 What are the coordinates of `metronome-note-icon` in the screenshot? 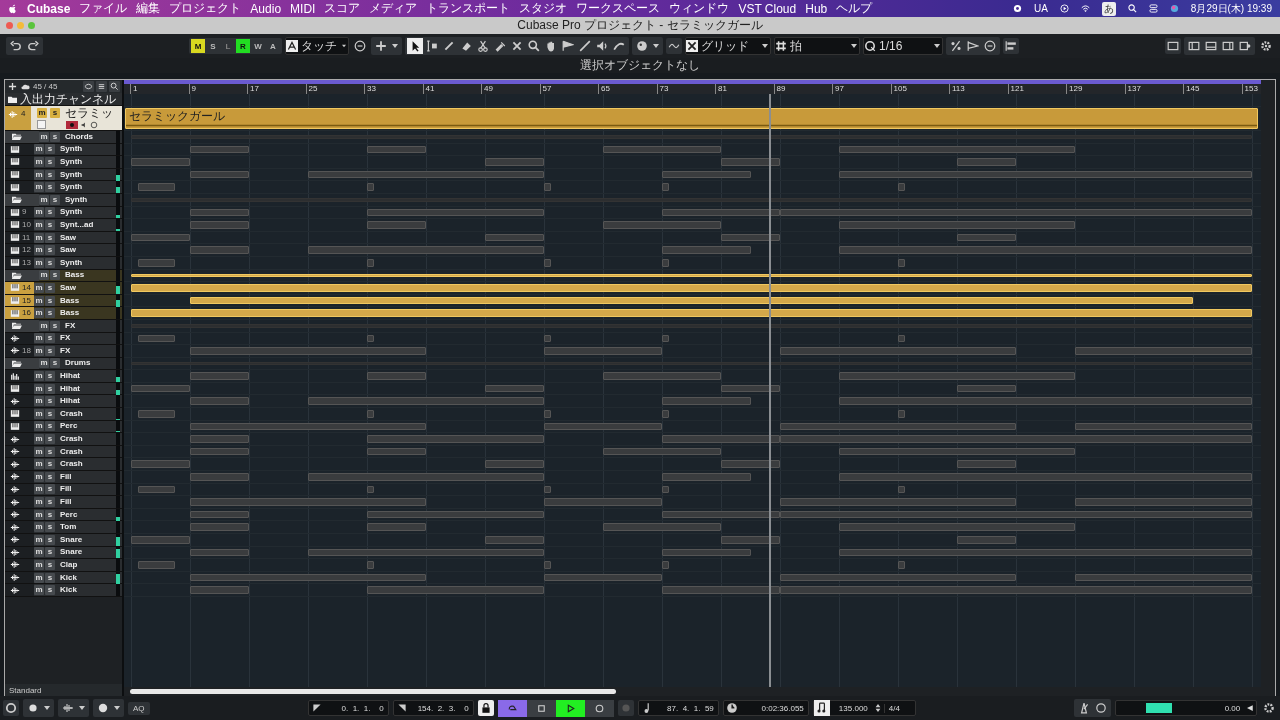 It's located at (821, 708).